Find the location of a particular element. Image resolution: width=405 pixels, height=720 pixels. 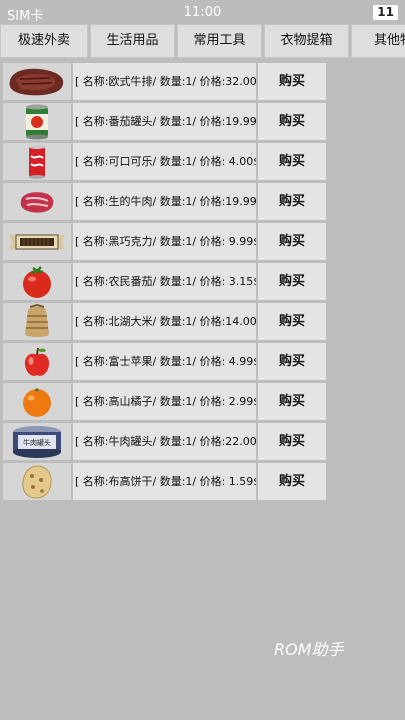

category-tabs: 极速外卖 生活用品 常用工具 衣物提箱 其他物 is located at coordinates (202, 41).